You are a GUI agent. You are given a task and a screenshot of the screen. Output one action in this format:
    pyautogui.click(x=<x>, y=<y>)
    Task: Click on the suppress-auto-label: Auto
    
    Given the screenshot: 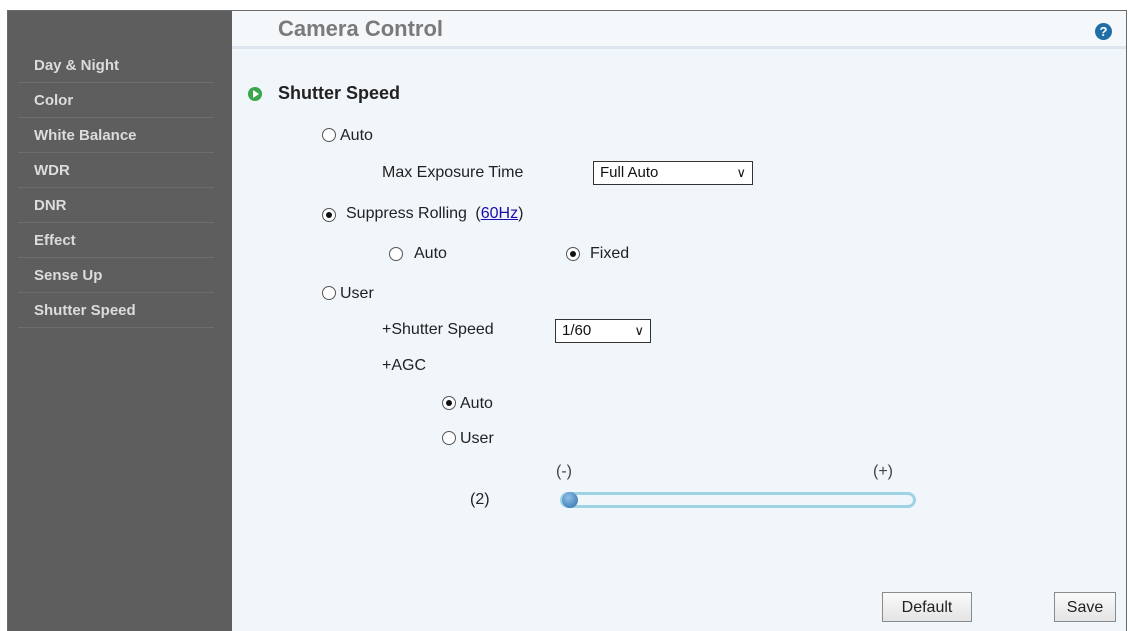 What is the action you would take?
    pyautogui.click(x=430, y=253)
    